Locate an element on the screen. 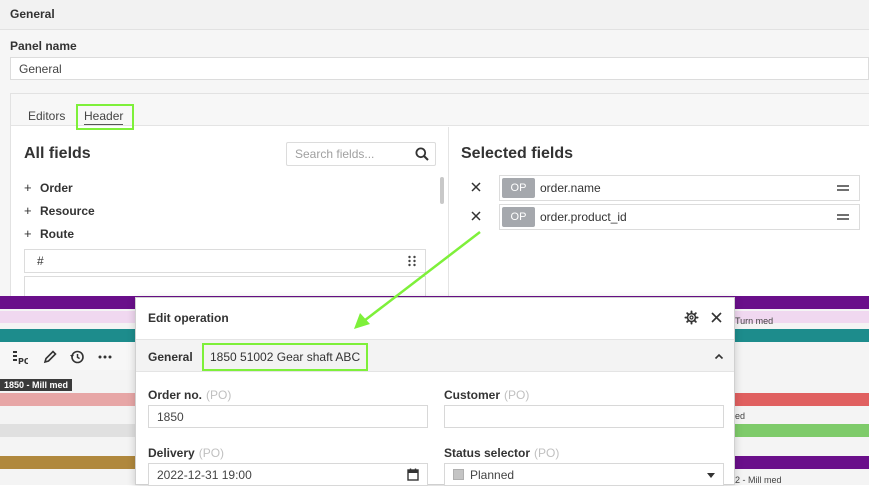 This screenshot has height=486, width=869. tree-item-resource: + Resource is located at coordinates (59, 212).